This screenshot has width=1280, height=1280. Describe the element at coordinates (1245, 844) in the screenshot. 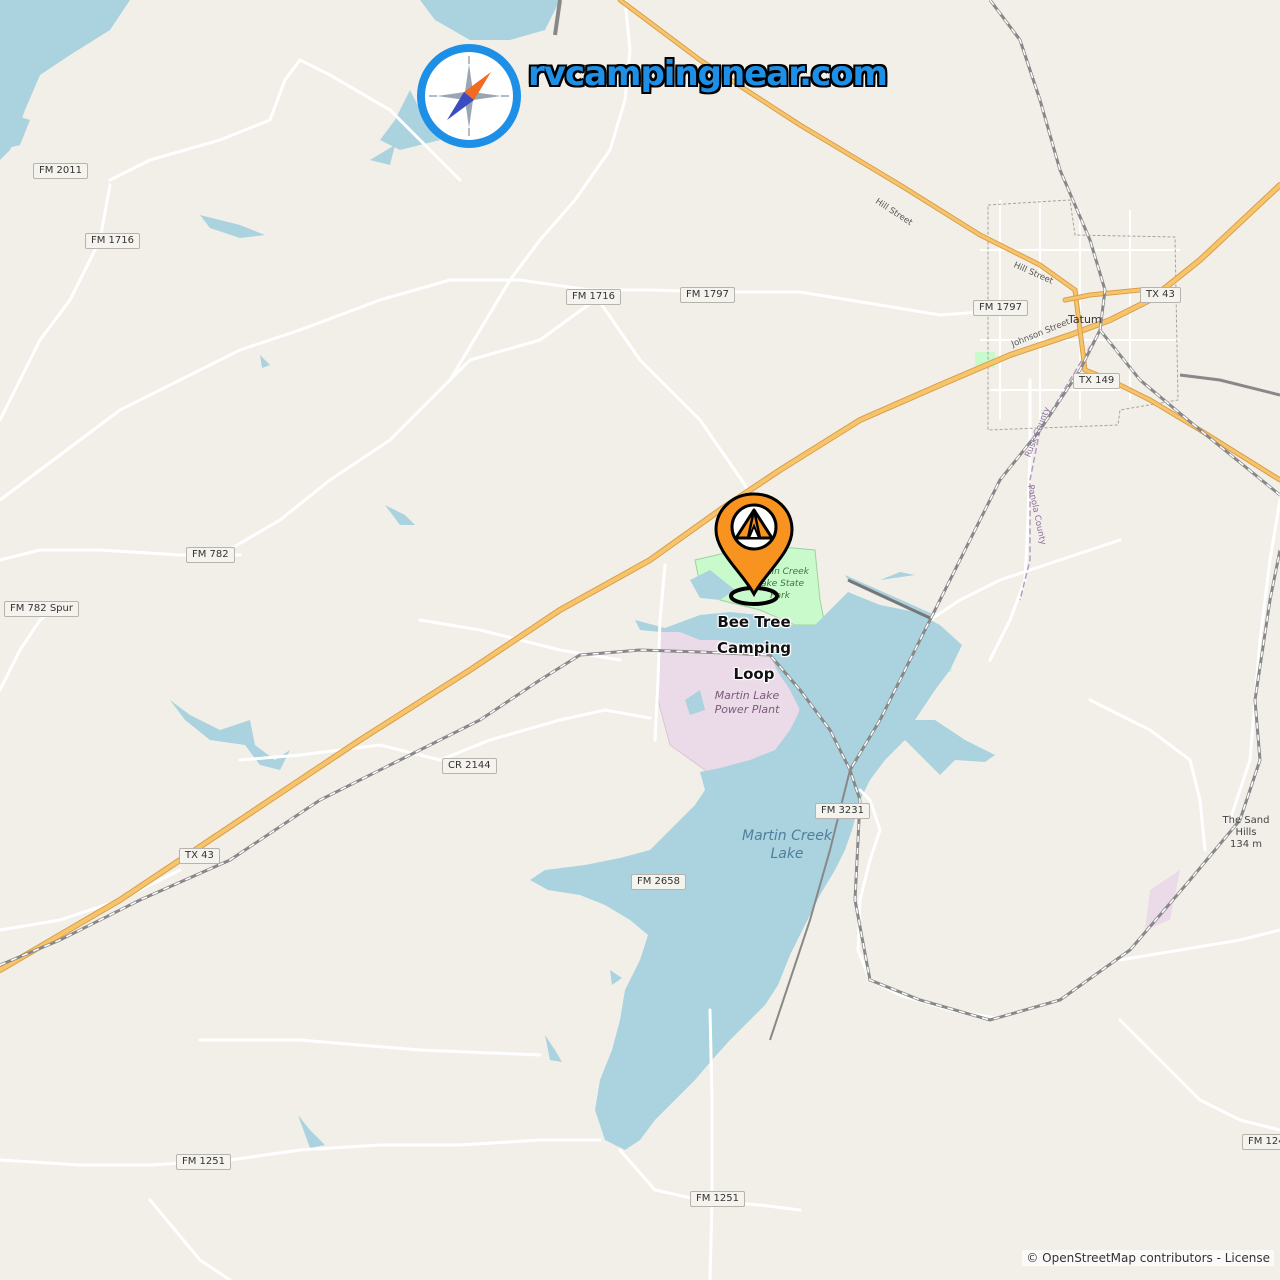

I see `peak-elevation: 134 m` at that location.